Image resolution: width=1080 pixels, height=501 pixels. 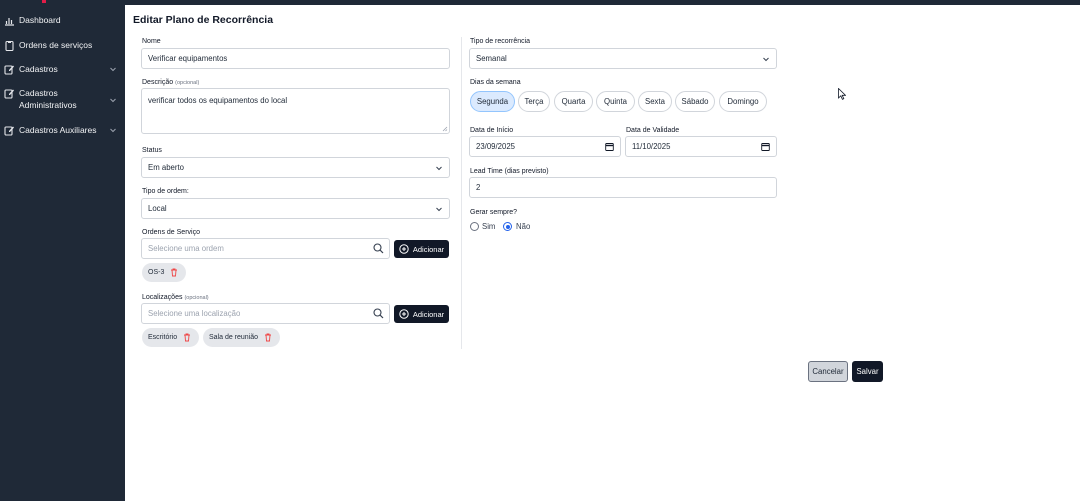 I want to click on nome-label: Nome, so click(x=151, y=41).